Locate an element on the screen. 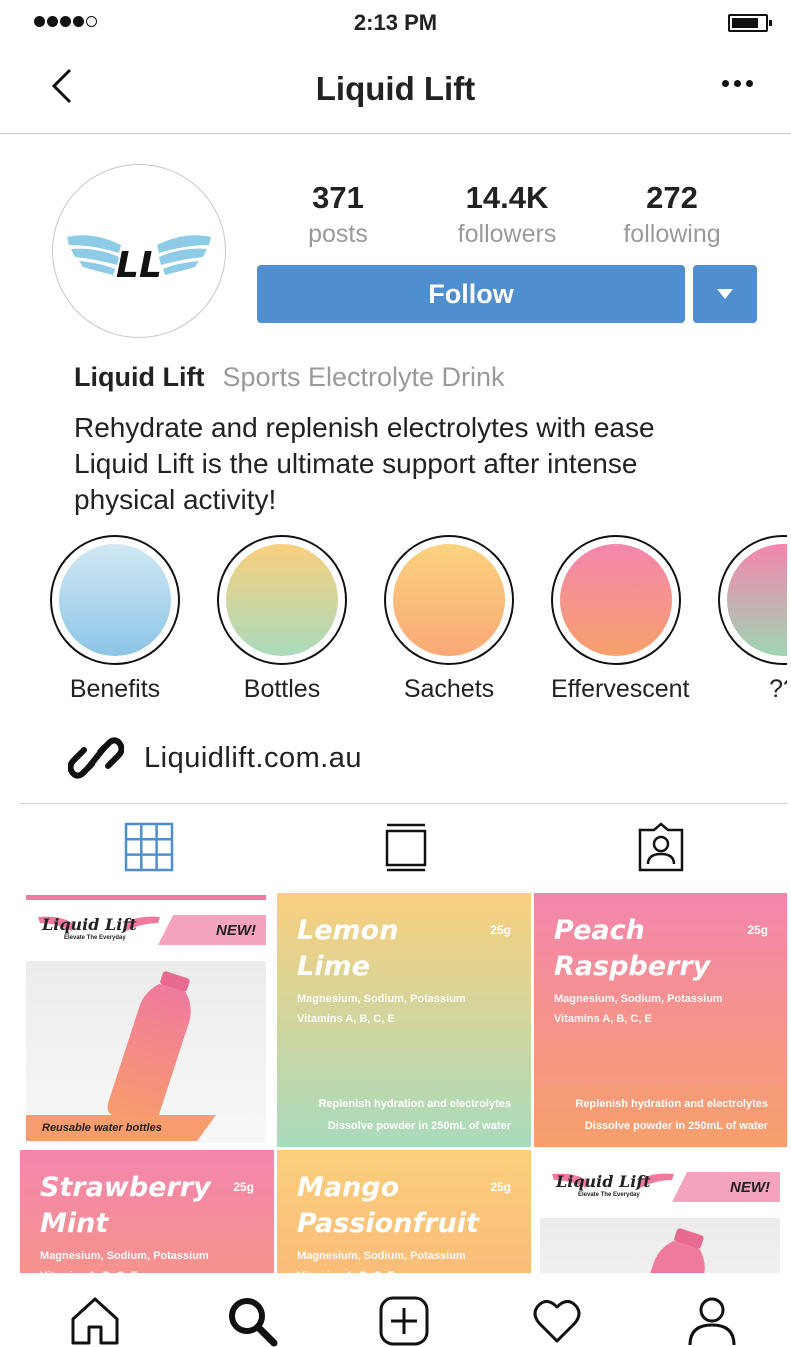 Image resolution: width=791 pixels, height=1347 pixels. feed-icon is located at coordinates (406, 847).